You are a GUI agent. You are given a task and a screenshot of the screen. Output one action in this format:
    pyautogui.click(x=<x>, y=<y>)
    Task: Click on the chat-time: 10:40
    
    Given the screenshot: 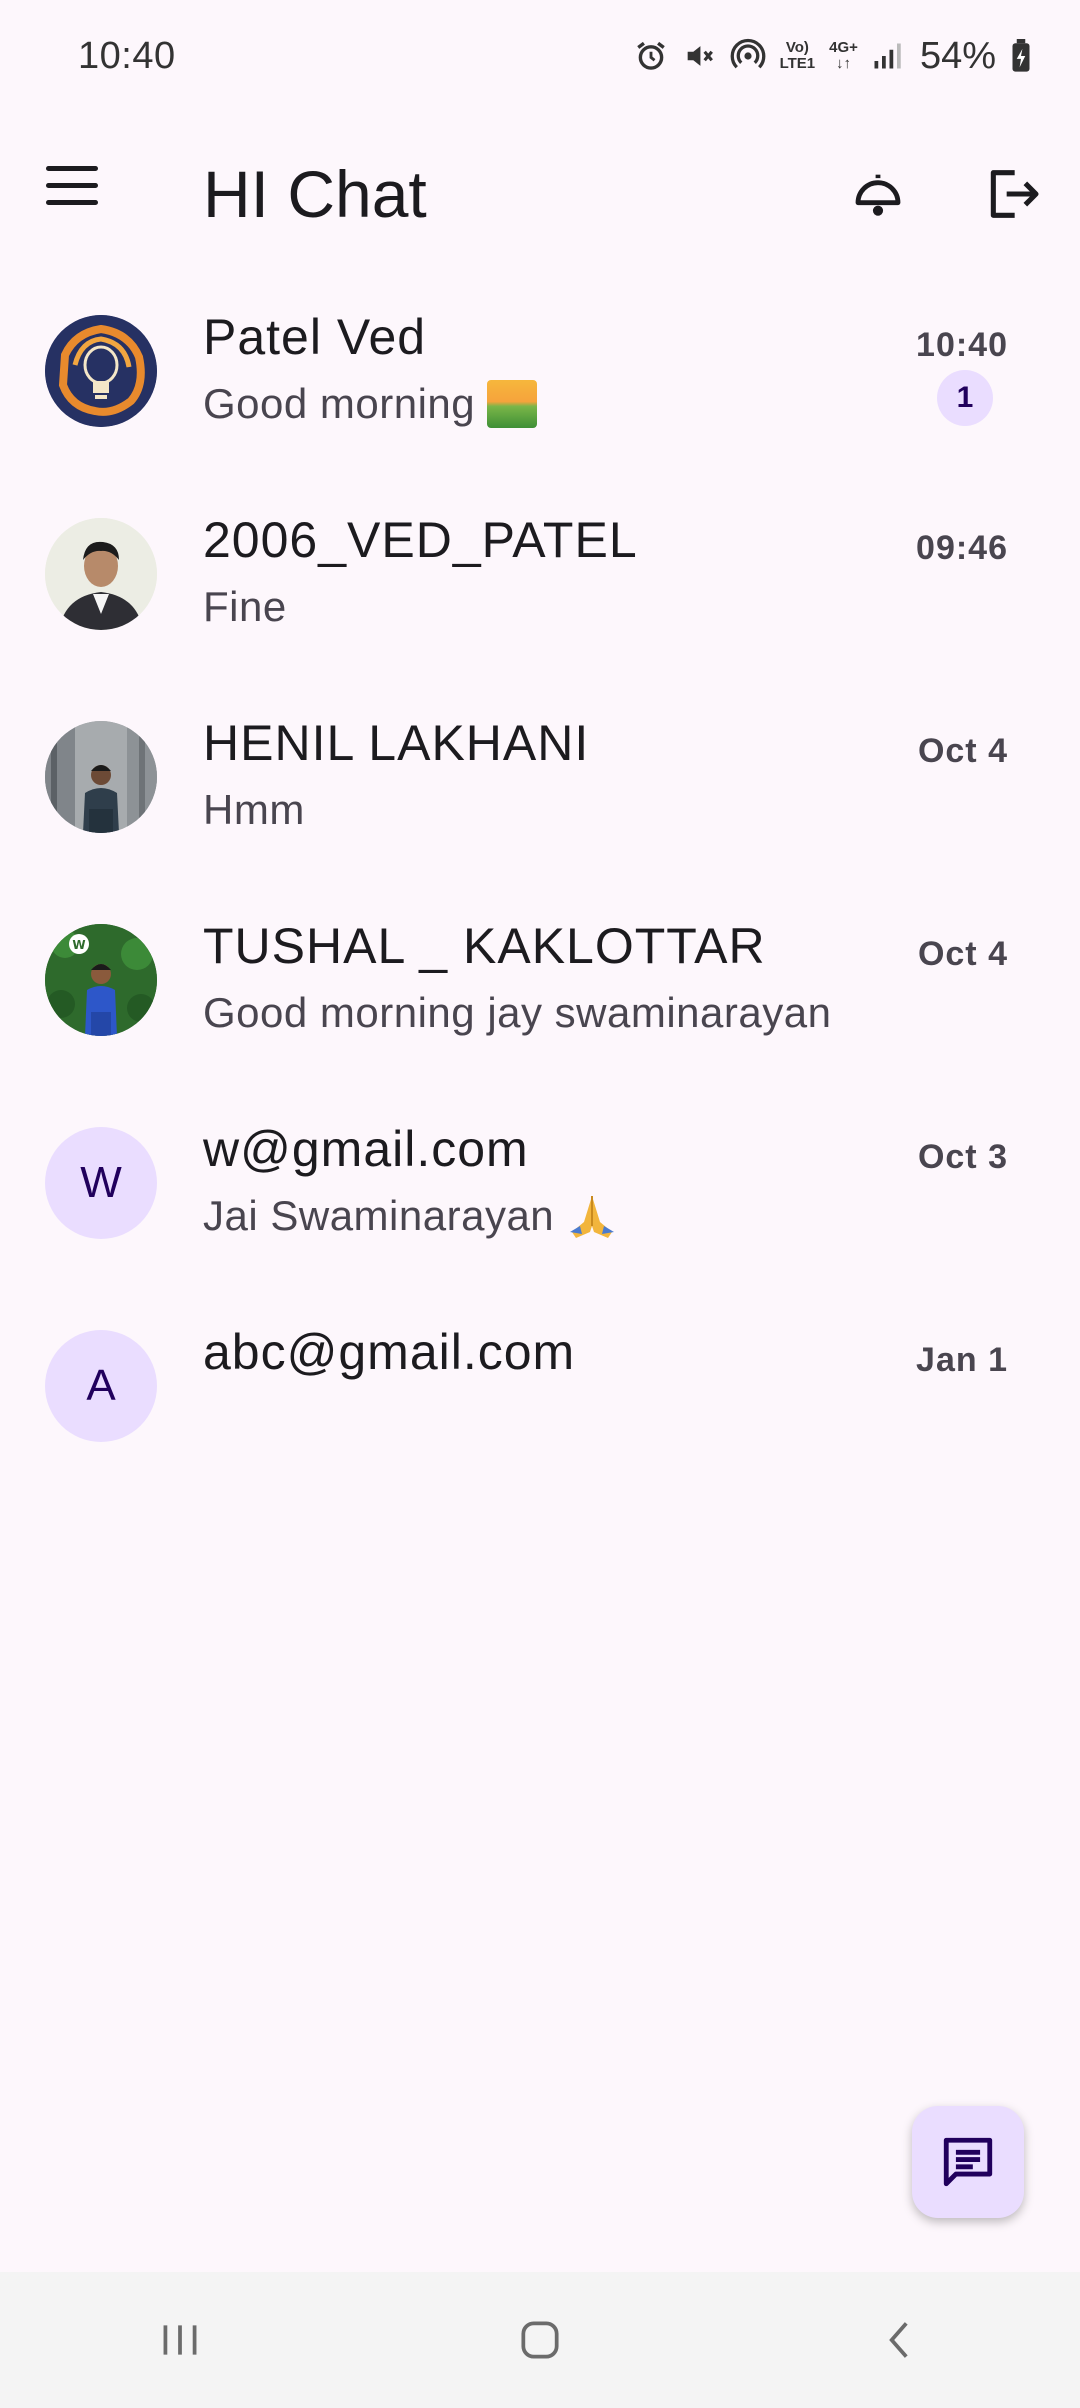 What is the action you would take?
    pyautogui.click(x=962, y=345)
    